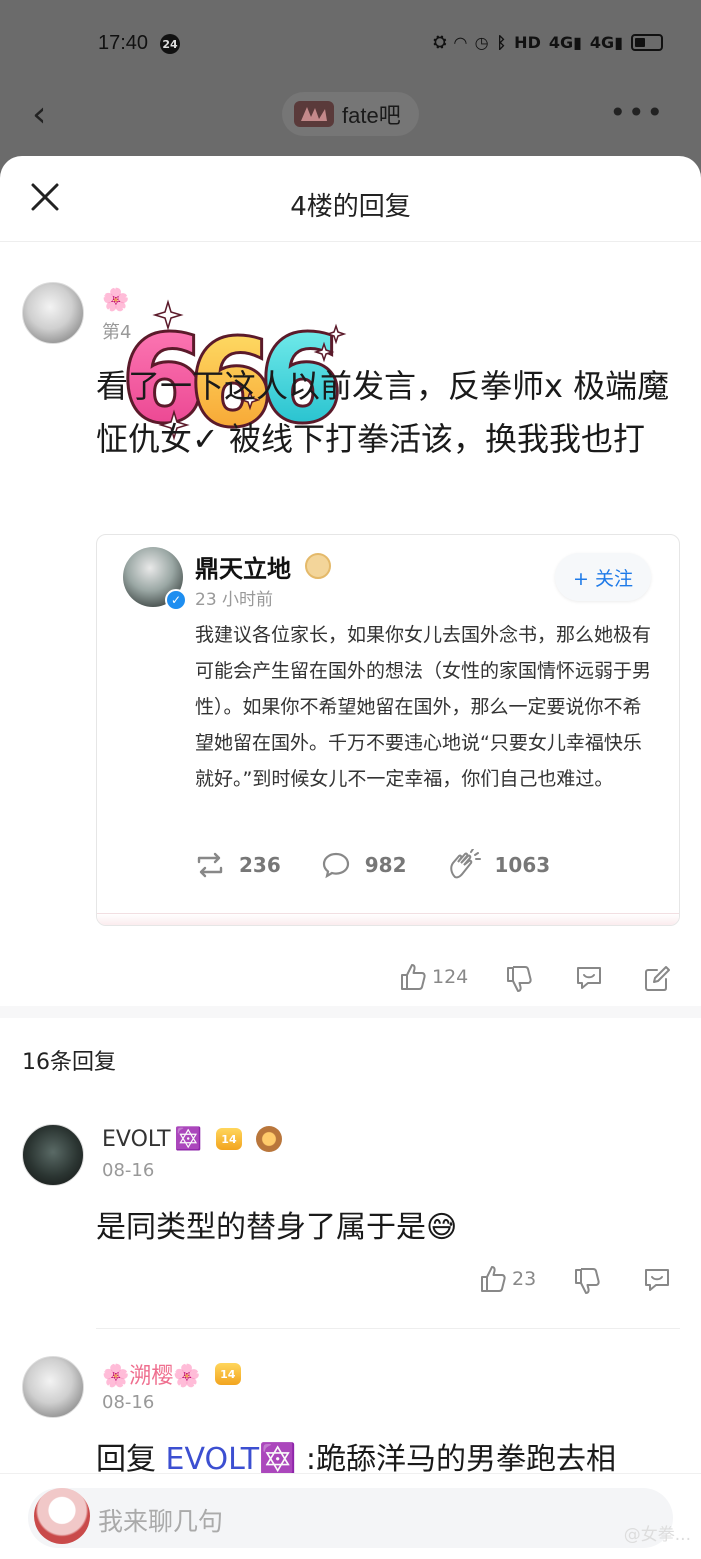 Image resolution: width=701 pixels, height=1559 pixels. I want to click on notification-badge: 24, so click(170, 44).